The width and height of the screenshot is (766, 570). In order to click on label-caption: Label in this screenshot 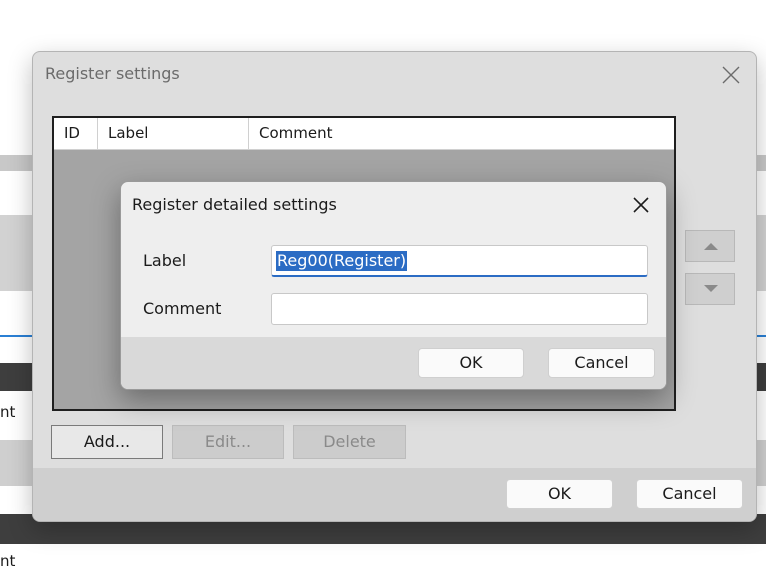, I will do `click(165, 260)`.